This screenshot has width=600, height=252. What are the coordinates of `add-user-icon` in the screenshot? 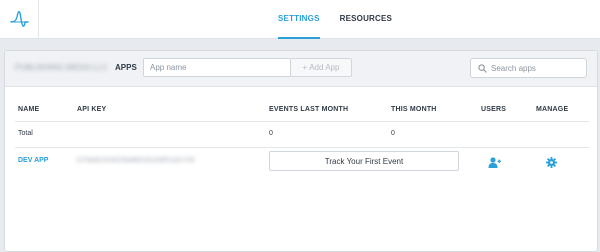 It's located at (494, 162).